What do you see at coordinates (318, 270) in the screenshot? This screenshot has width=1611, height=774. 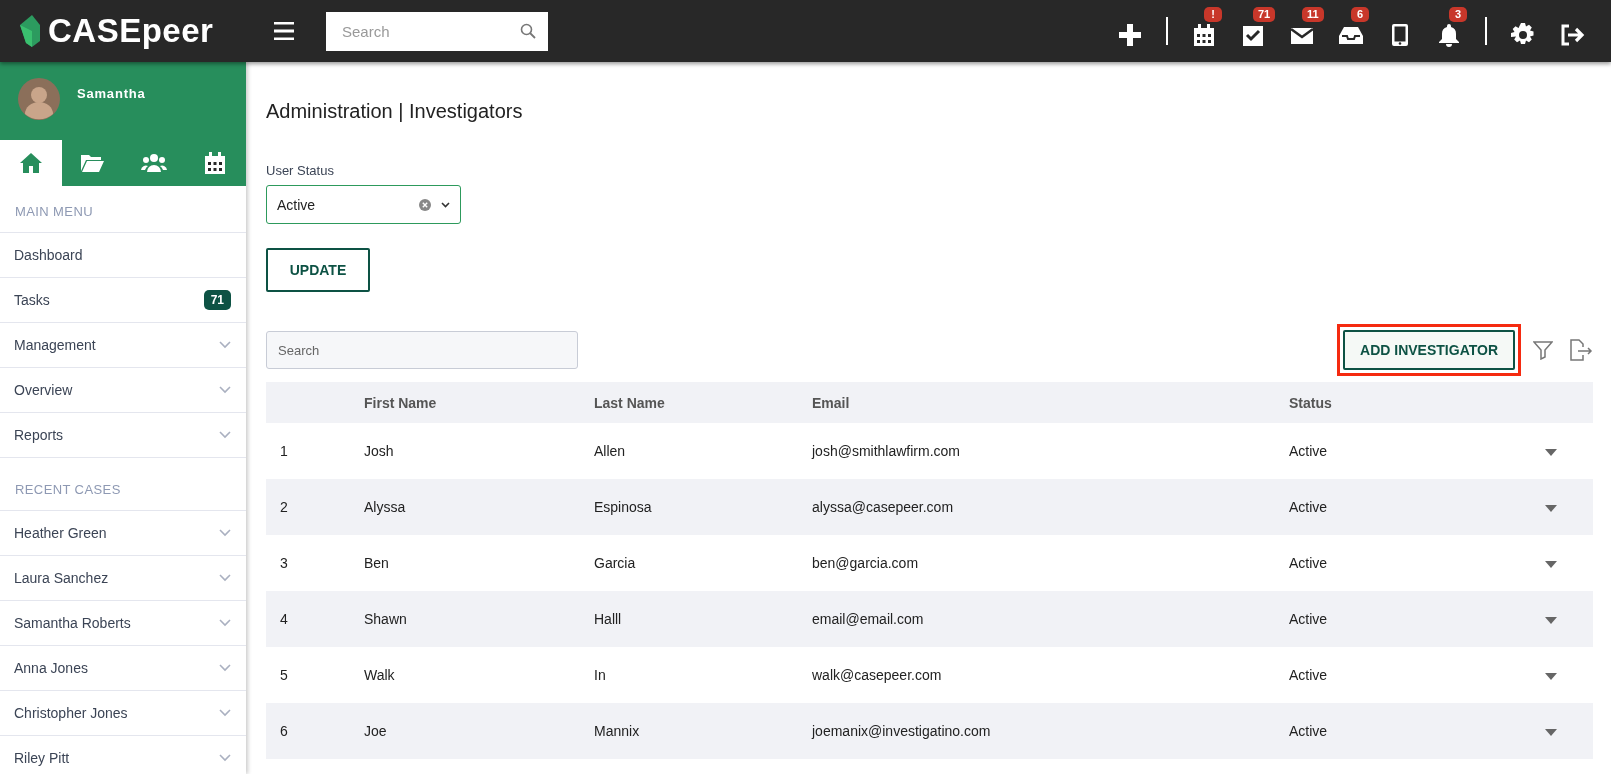 I see `update-button: UPDATE` at bounding box center [318, 270].